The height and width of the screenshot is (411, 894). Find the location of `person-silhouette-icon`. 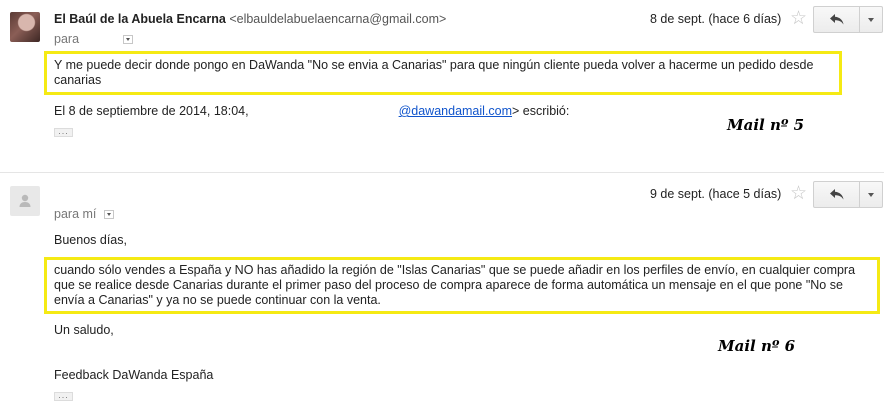

person-silhouette-icon is located at coordinates (25, 200).